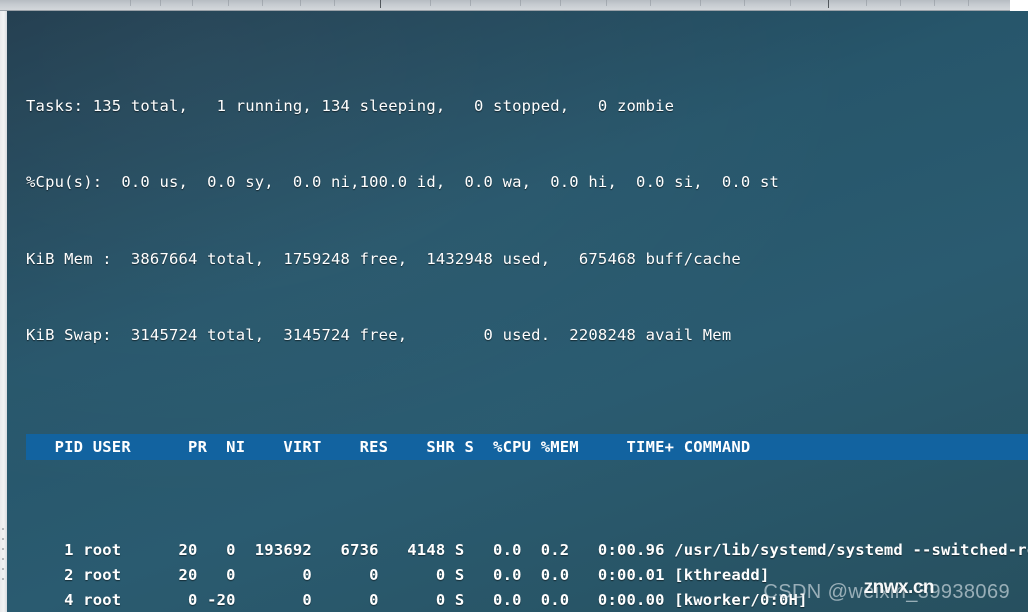 The width and height of the screenshot is (1028, 612). Describe the element at coordinates (3, 311) in the screenshot. I see `window-left-border` at that location.